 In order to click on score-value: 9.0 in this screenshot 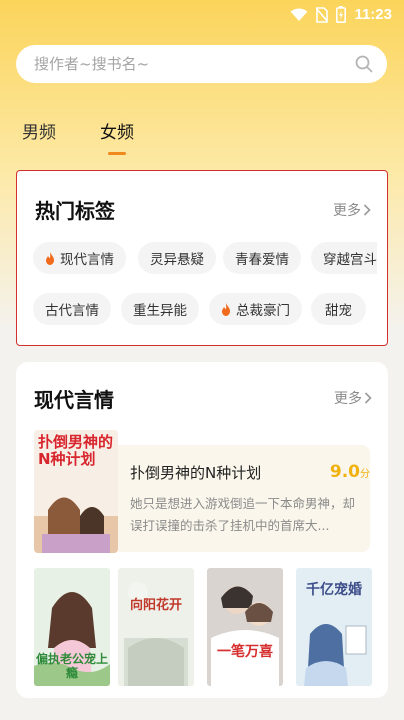, I will do `click(344, 472)`.